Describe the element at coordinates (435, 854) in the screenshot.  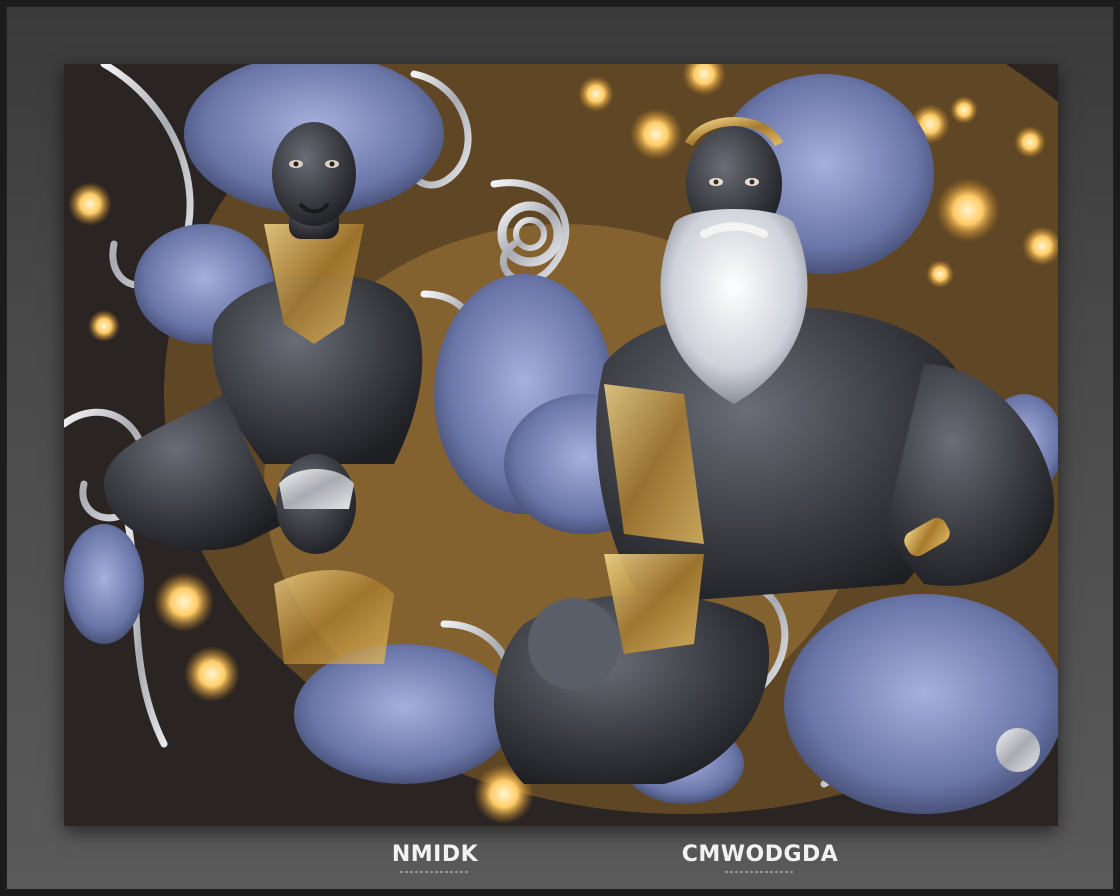
I see `caption-left-text: NMIDK` at that location.